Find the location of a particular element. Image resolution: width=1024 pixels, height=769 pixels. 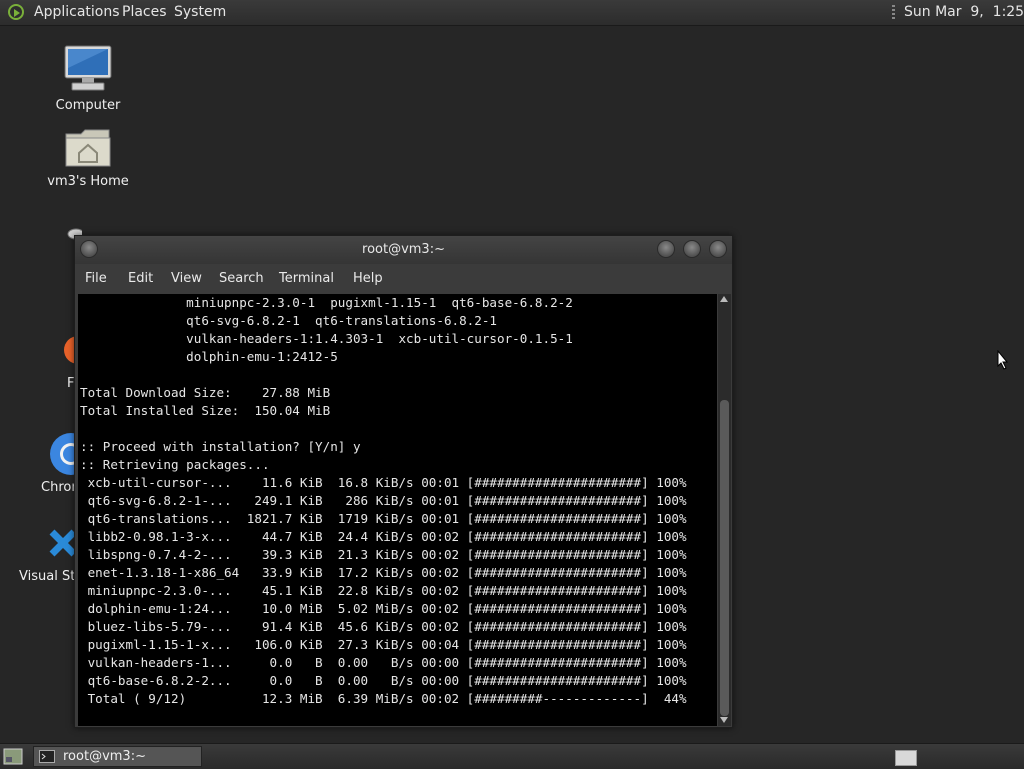

system-menu: System is located at coordinates (200, 12).